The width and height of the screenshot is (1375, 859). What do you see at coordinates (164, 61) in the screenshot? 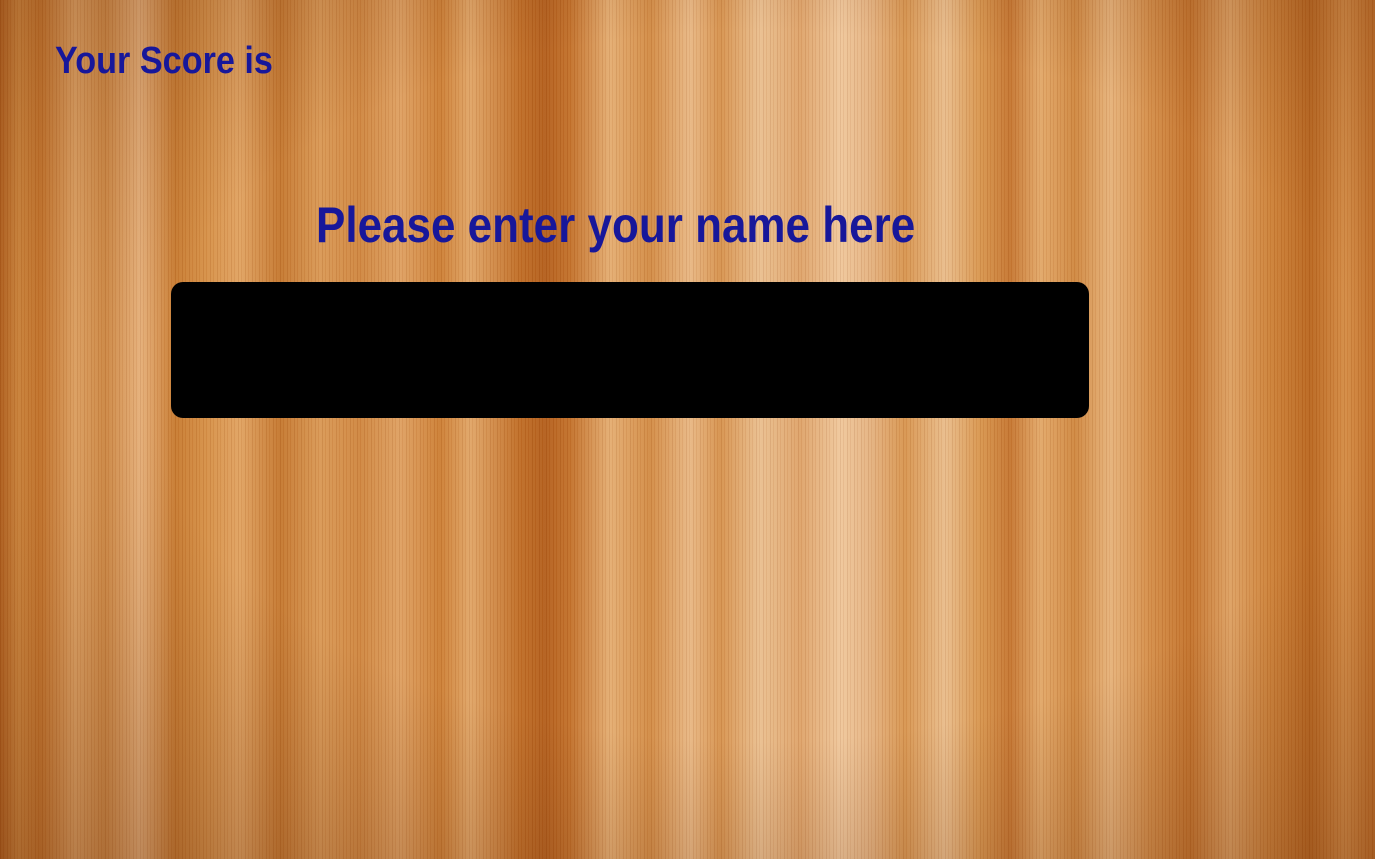
I see `score-label: Your Score is` at bounding box center [164, 61].